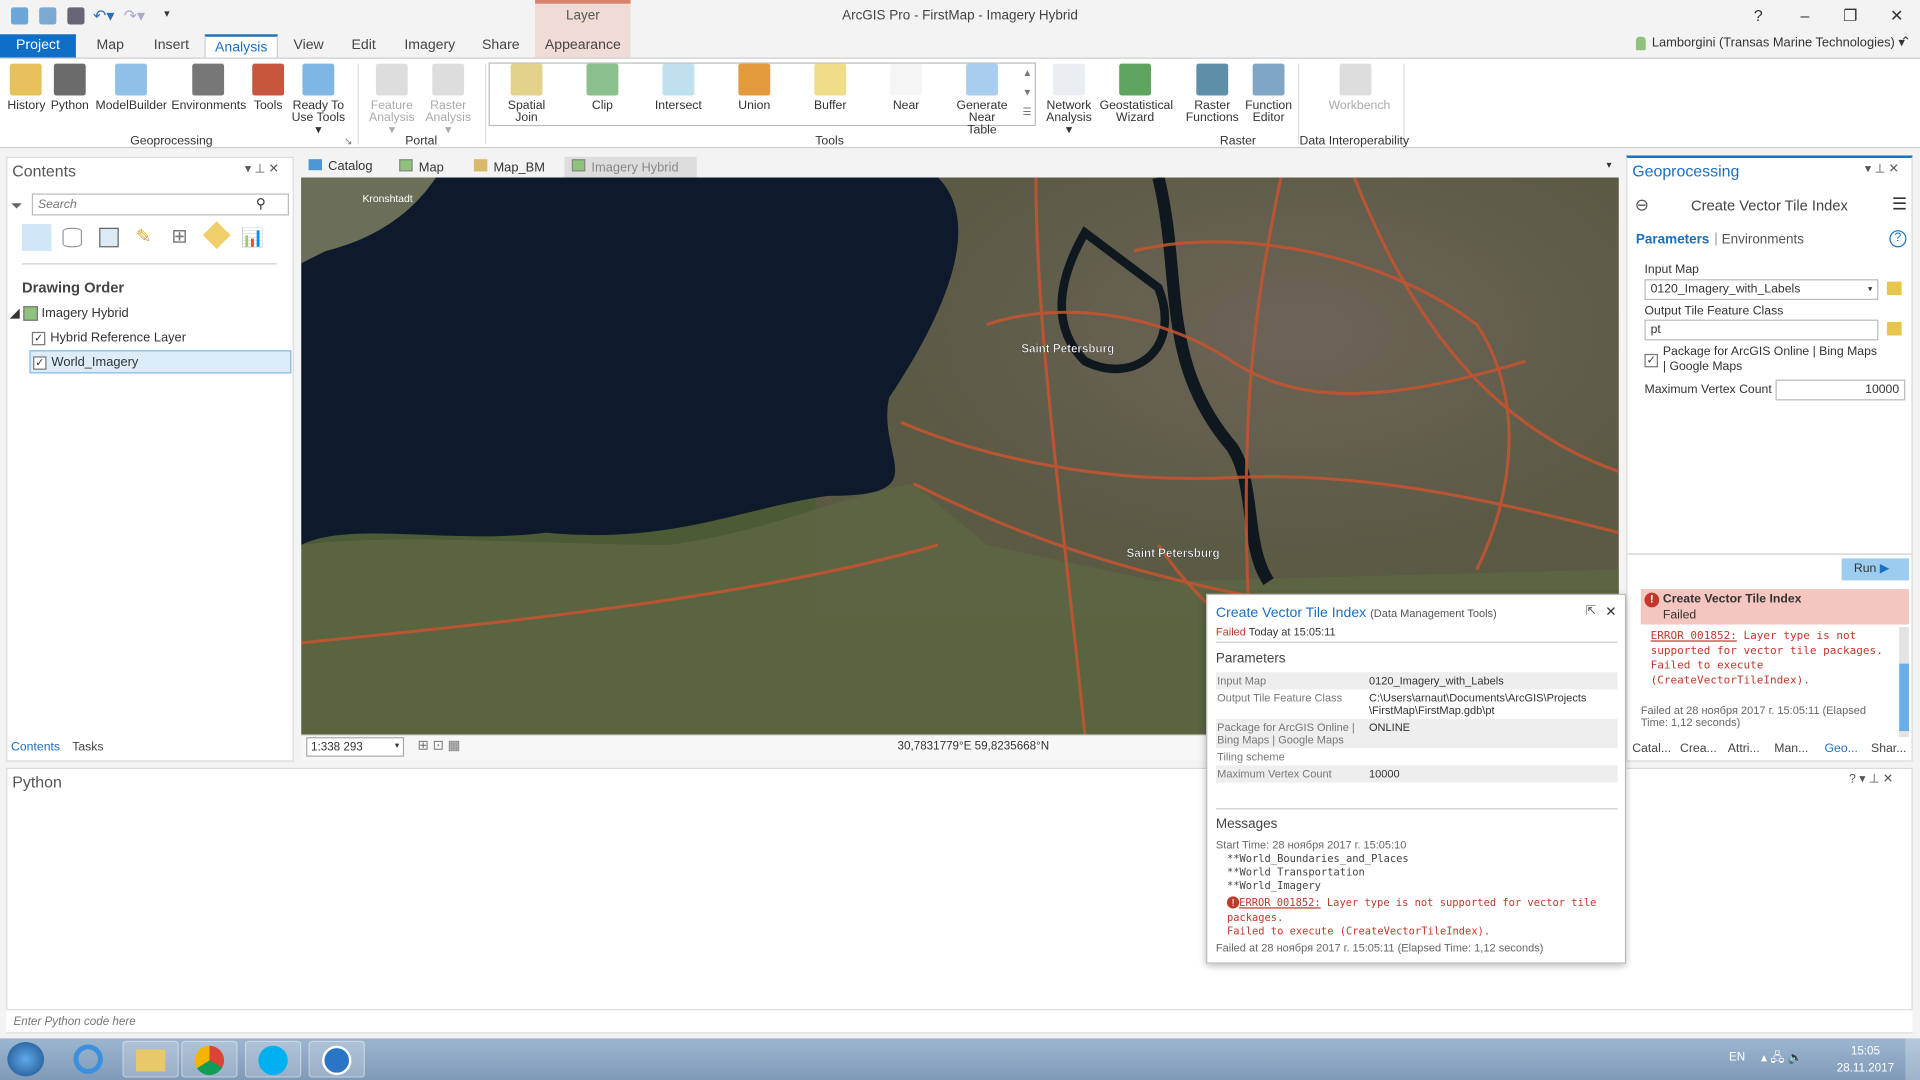  I want to click on collapse-ribbon-icon: ⌃, so click(1905, 42).